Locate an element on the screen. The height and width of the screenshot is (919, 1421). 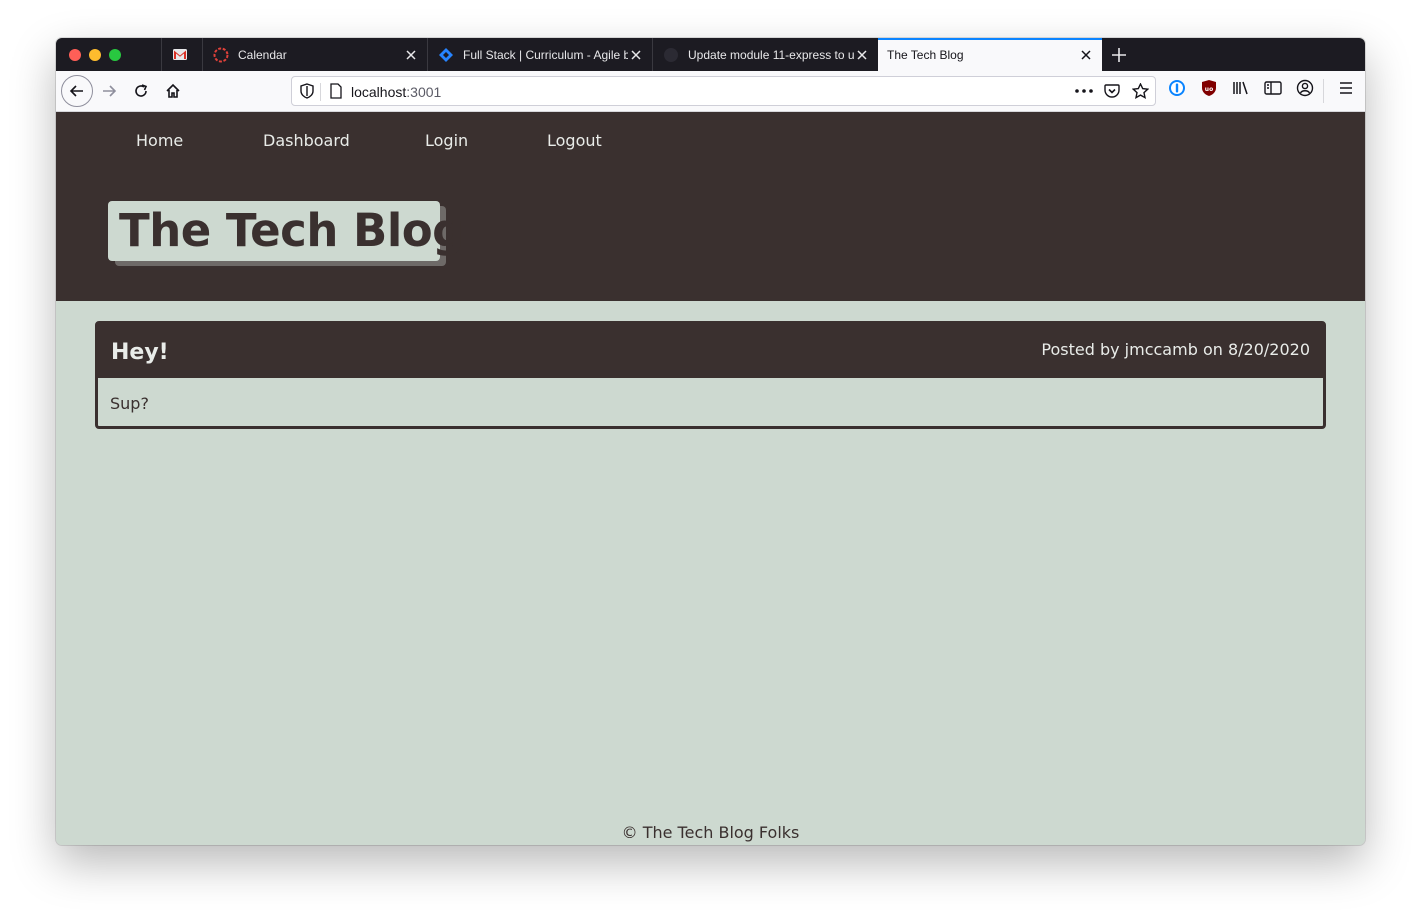
site-footer: © The Tech Blog Folks is located at coordinates (710, 832).